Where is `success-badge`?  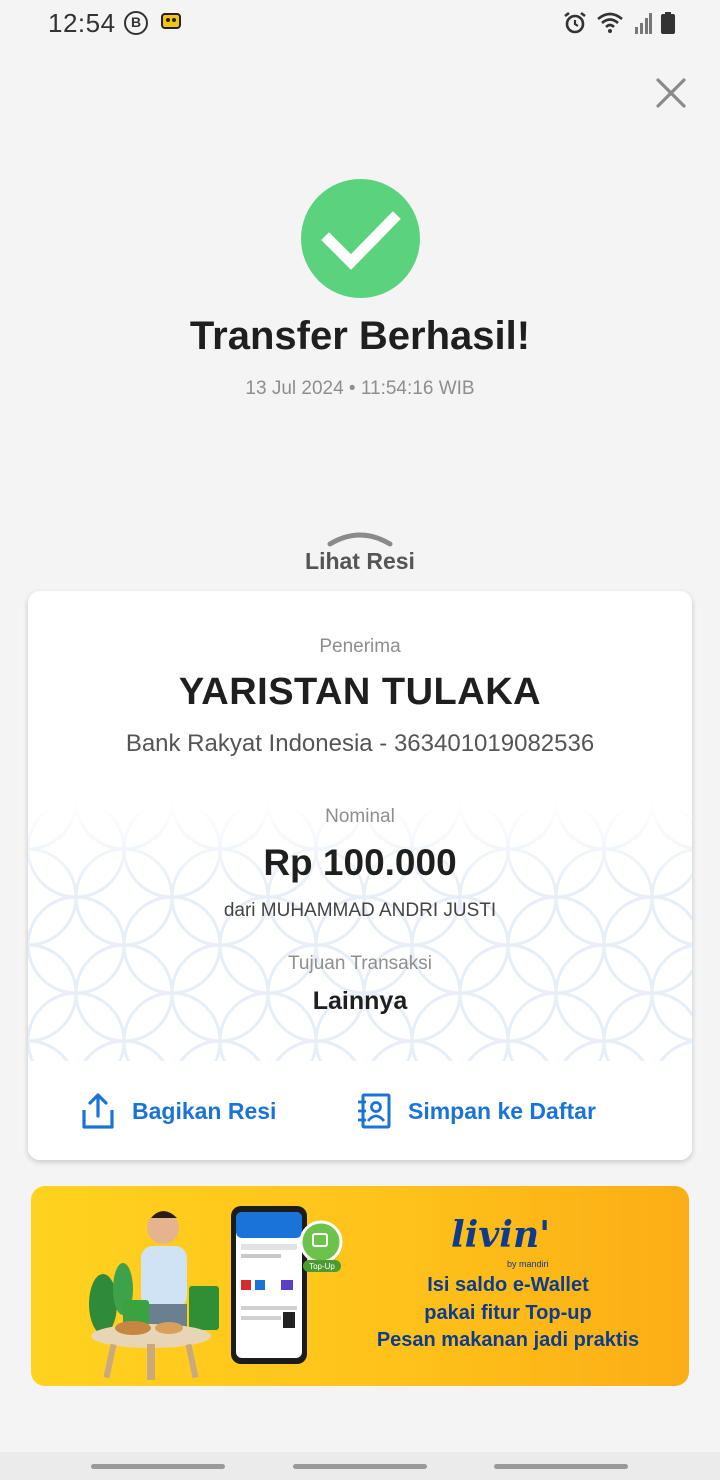
success-badge is located at coordinates (360, 238).